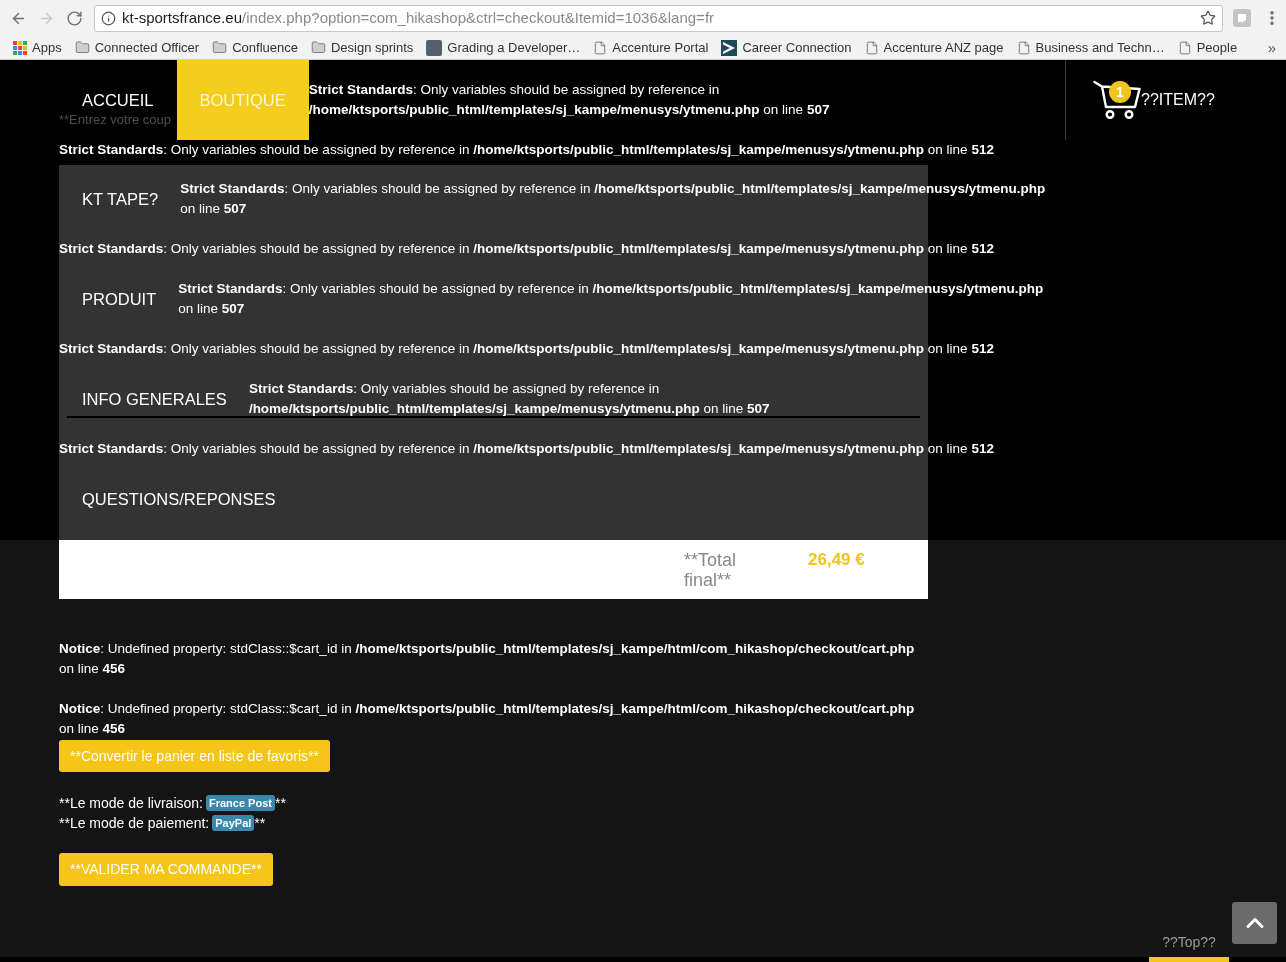 The image size is (1286, 962). What do you see at coordinates (233, 823) in the screenshot?
I see `method-badge: PayPal` at bounding box center [233, 823].